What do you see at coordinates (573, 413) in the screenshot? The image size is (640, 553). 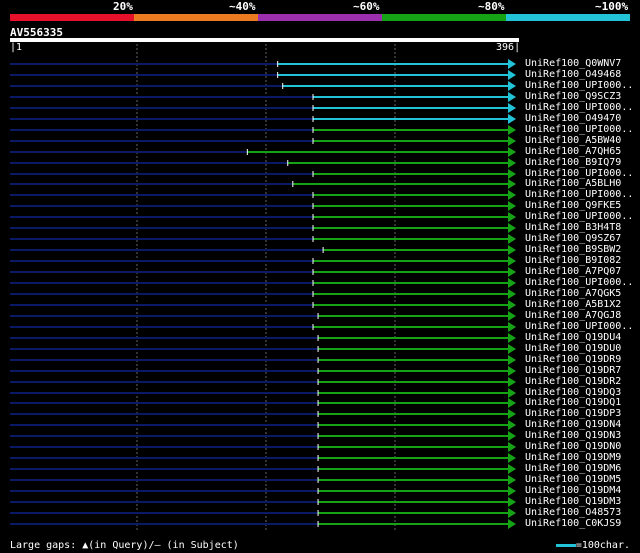 I see `hit-label: UniRef100_Q19DP3` at bounding box center [573, 413].